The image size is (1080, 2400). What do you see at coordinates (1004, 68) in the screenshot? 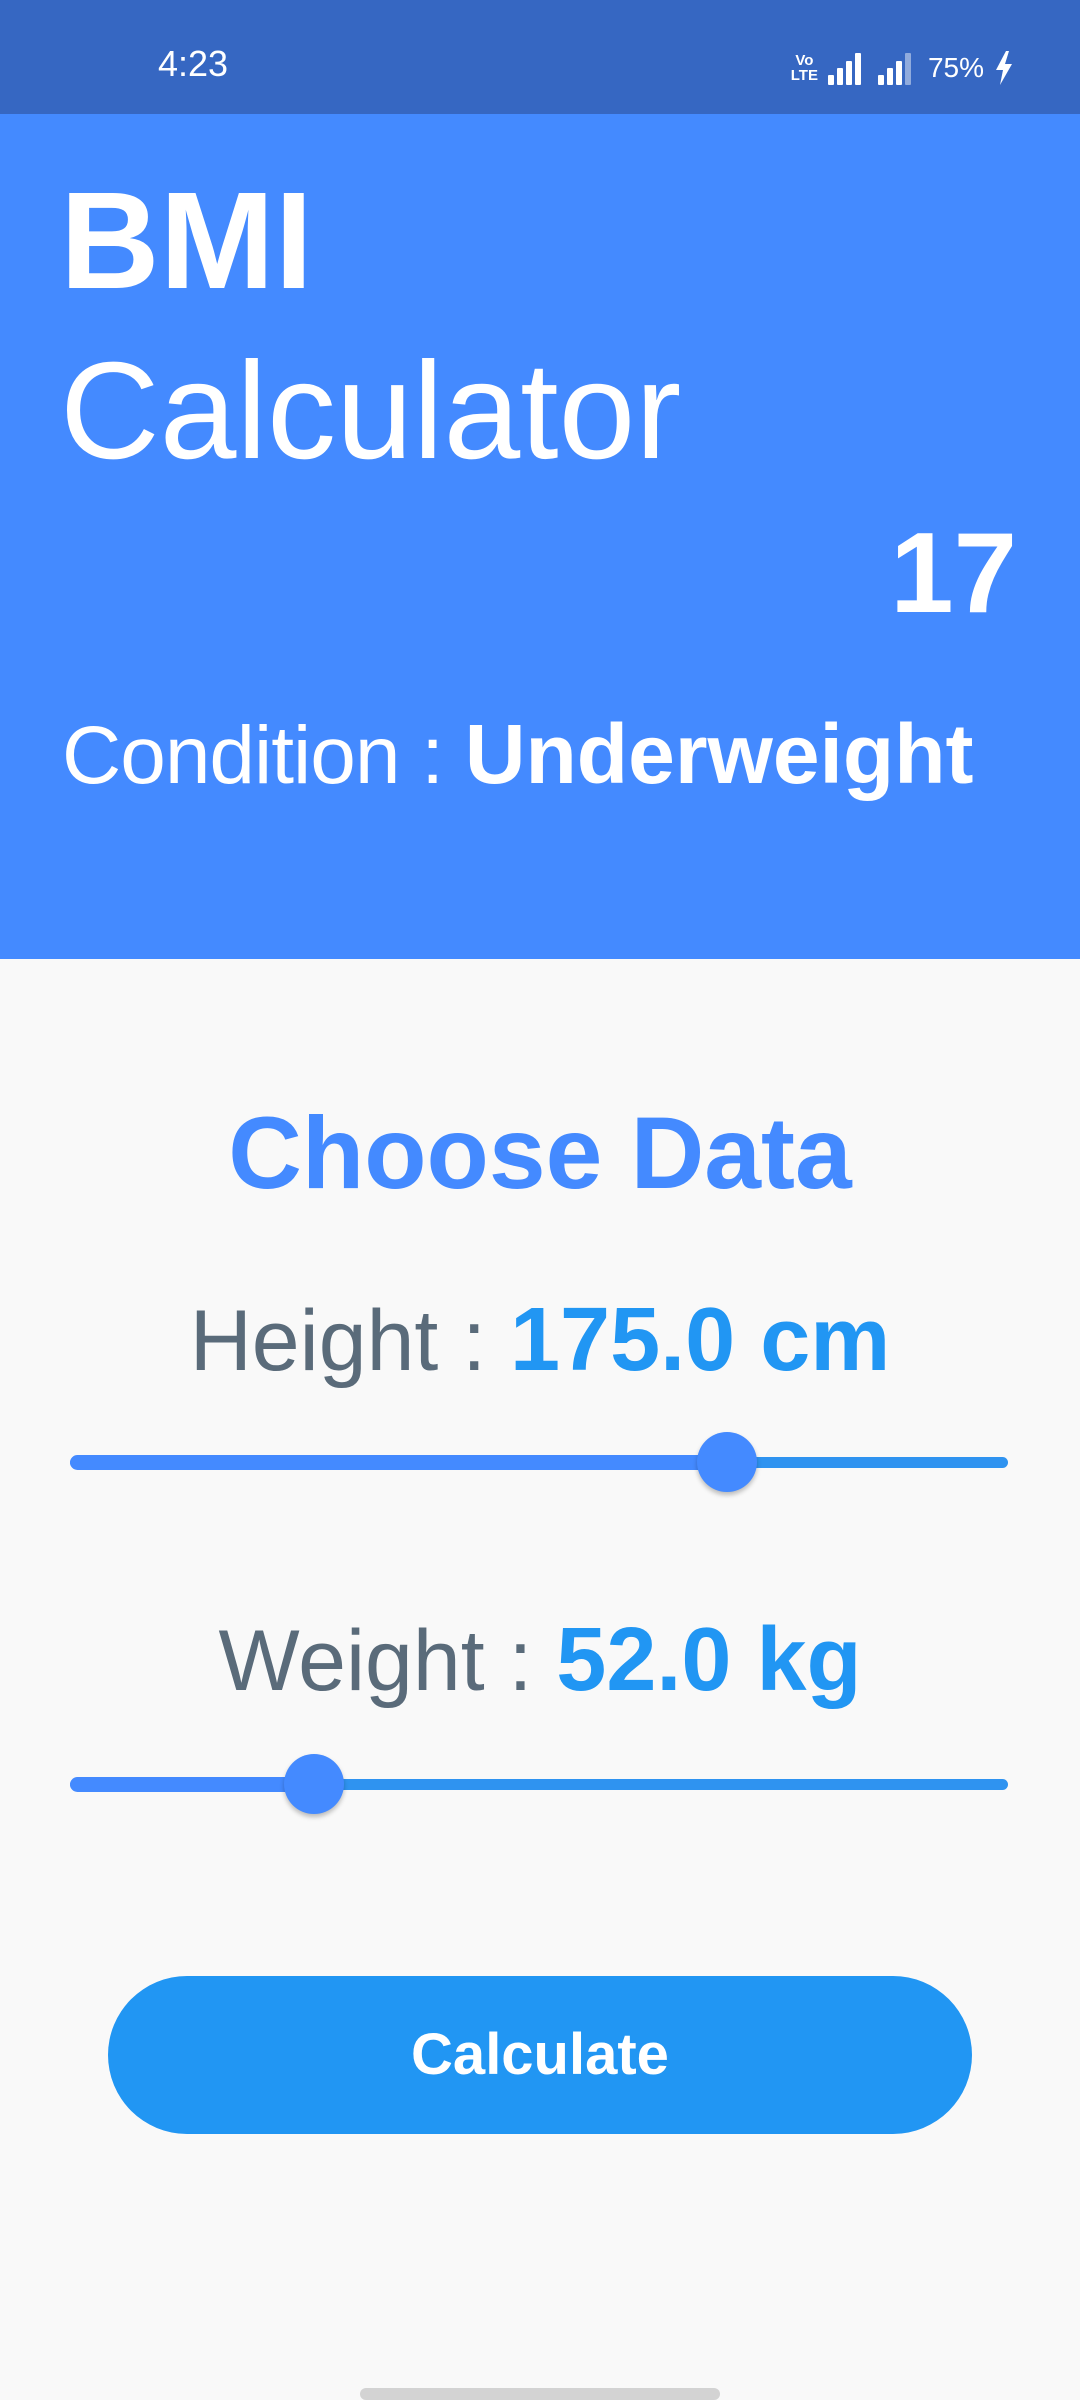
I see `charging-icon` at bounding box center [1004, 68].